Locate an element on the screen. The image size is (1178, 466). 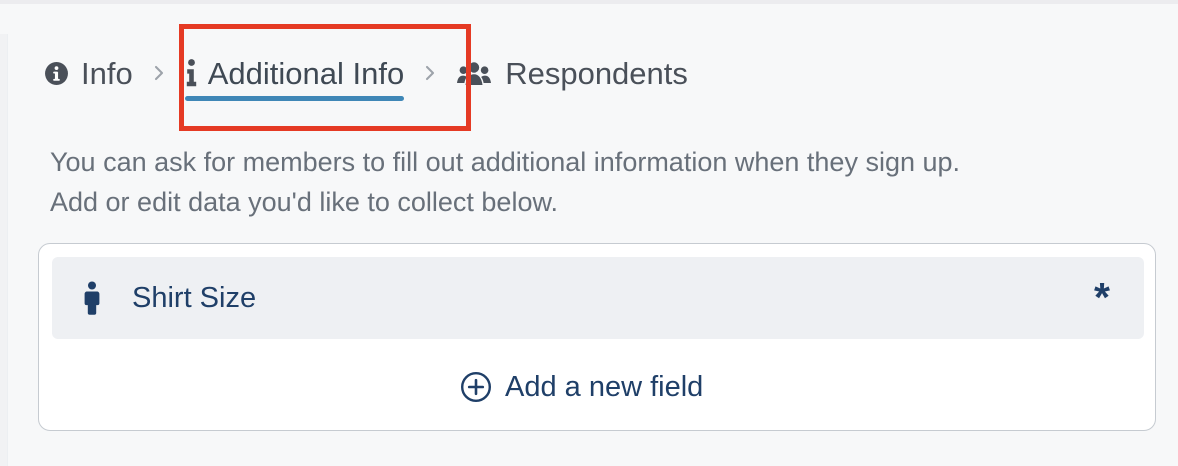
step-respondents: Respondents is located at coordinates (572, 73).